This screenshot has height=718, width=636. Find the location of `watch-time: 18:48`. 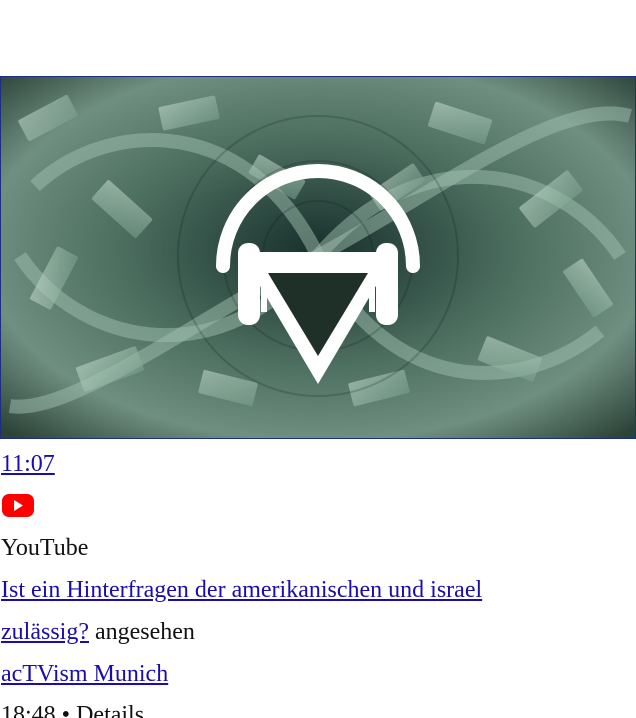

watch-time: 18:48 is located at coordinates (28, 710).